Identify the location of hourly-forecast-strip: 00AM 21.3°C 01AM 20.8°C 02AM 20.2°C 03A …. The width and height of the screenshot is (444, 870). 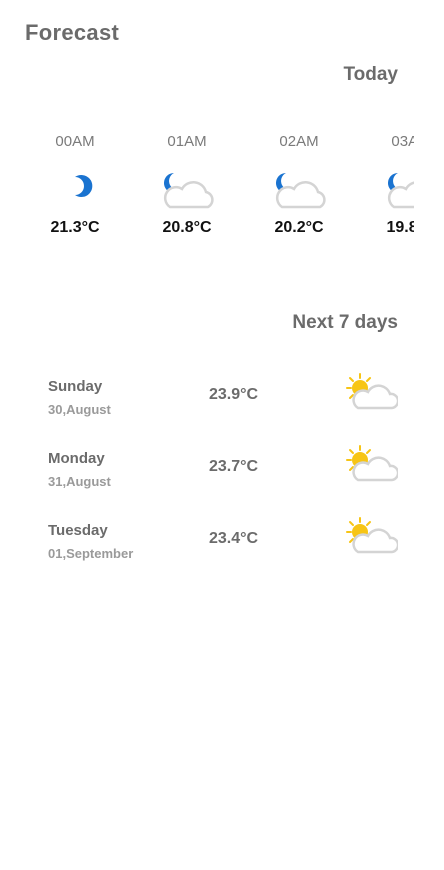
(217, 200).